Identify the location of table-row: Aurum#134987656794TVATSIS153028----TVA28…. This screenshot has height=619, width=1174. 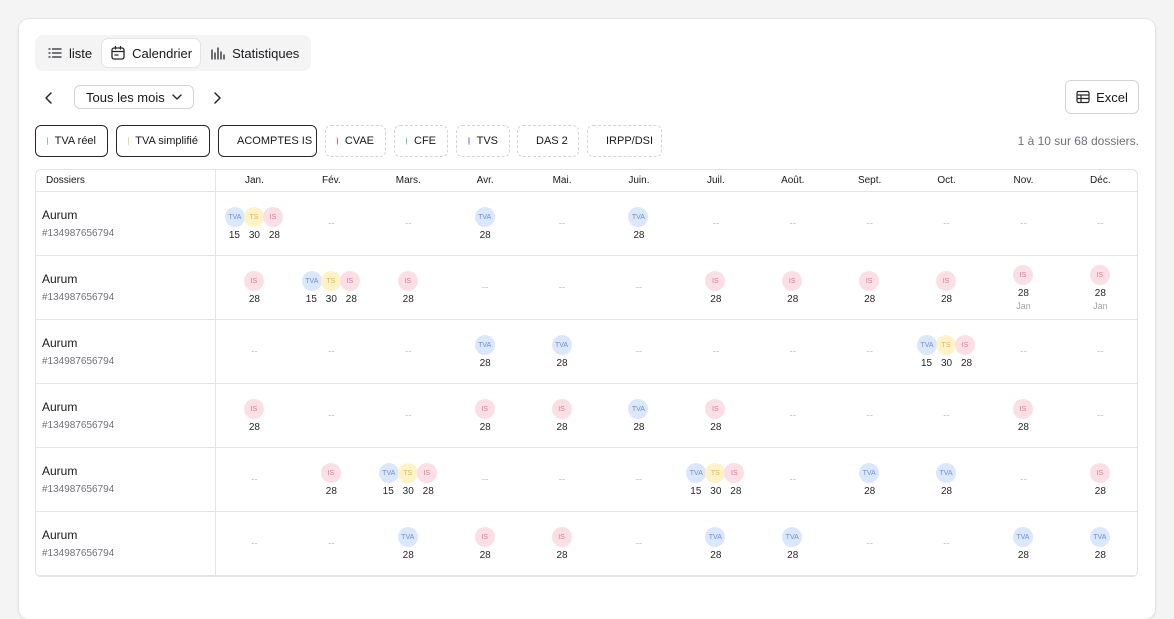
(586, 224).